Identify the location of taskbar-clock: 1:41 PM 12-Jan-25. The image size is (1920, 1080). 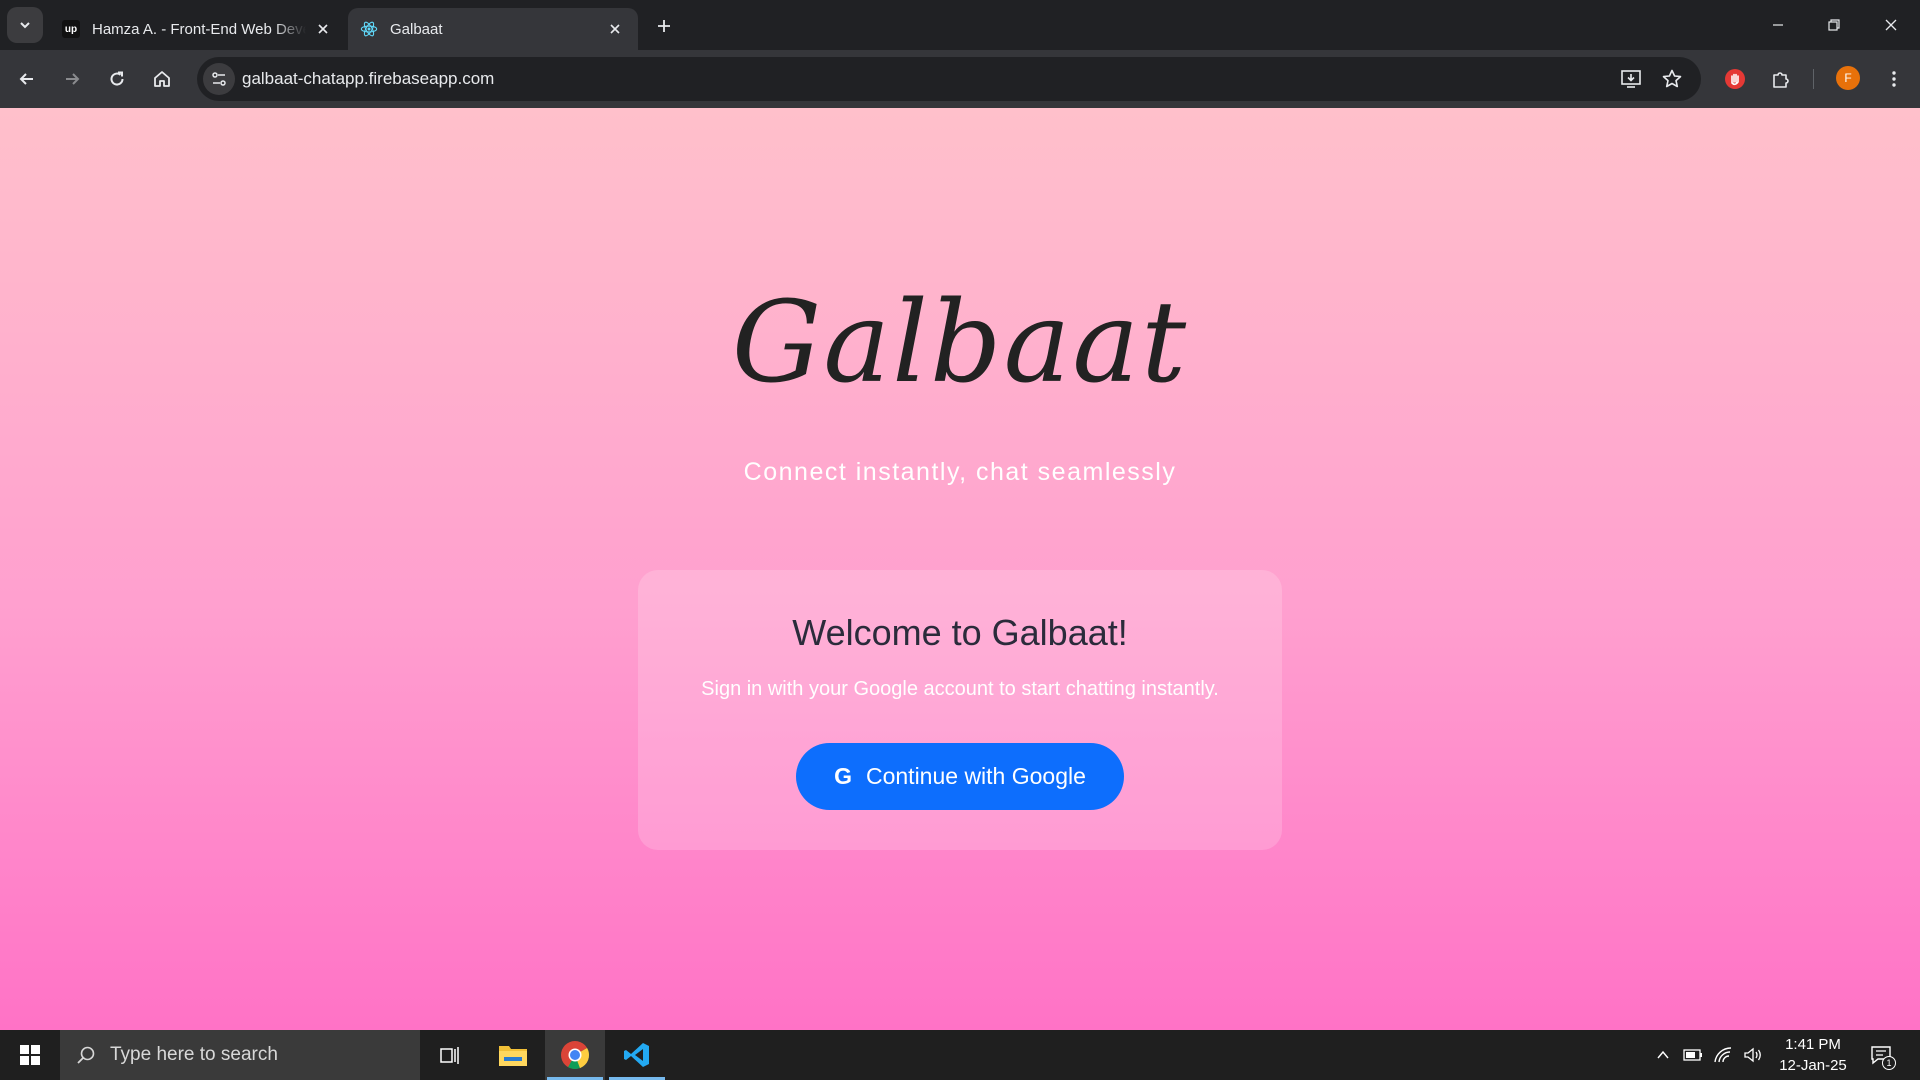
(1813, 1055).